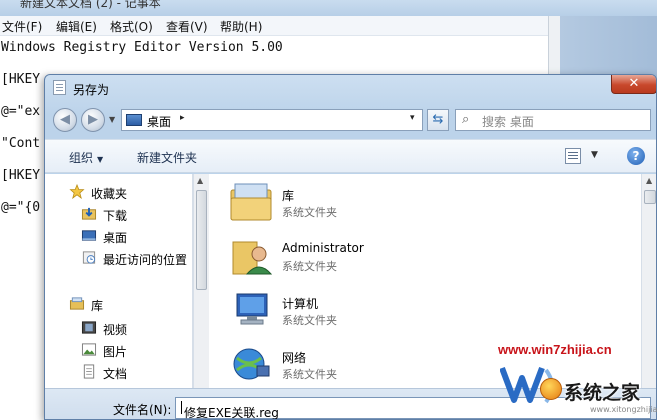 This screenshot has width=657, height=420. Describe the element at coordinates (21, 111) in the screenshot. I see `text-line: @="ex` at that location.